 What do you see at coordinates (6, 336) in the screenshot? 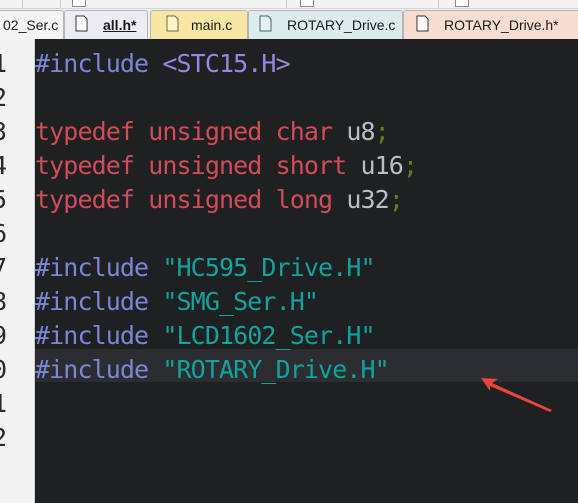
I see `line-number: 9` at bounding box center [6, 336].